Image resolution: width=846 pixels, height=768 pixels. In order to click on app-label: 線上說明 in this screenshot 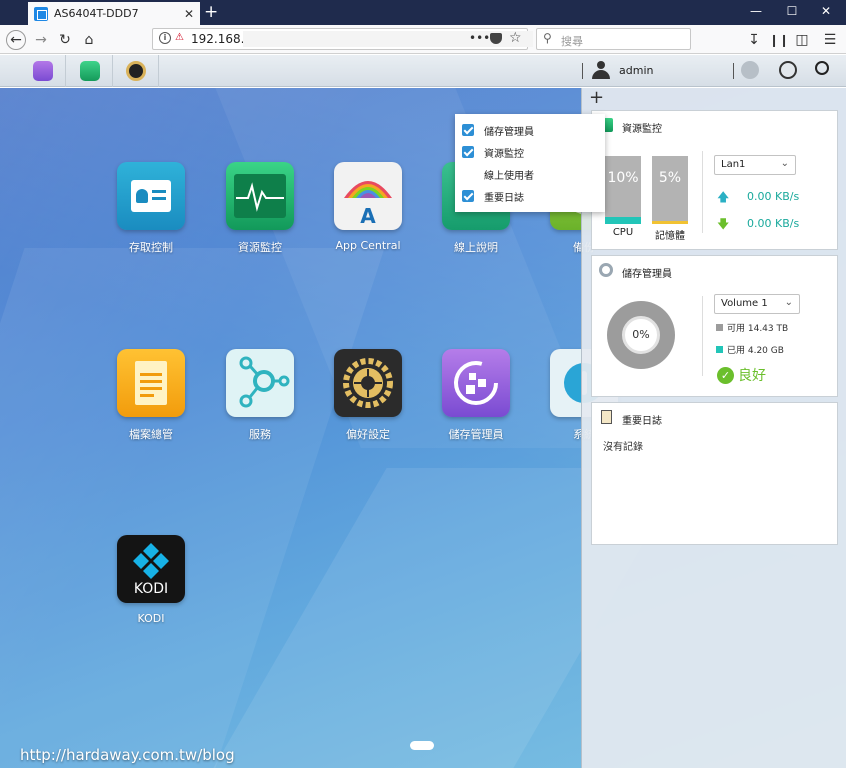, I will do `click(476, 247)`.